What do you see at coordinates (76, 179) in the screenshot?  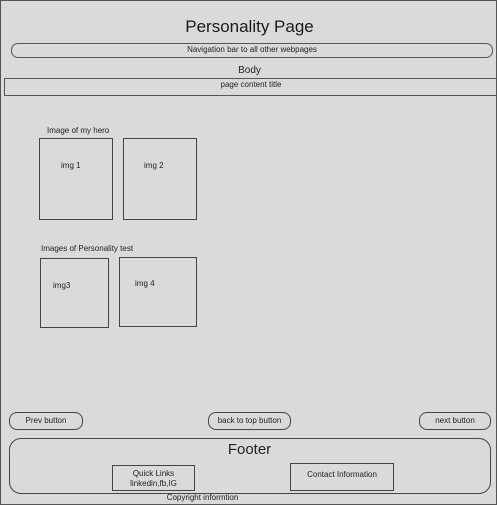 I see `image-placeholder-1: img 1` at bounding box center [76, 179].